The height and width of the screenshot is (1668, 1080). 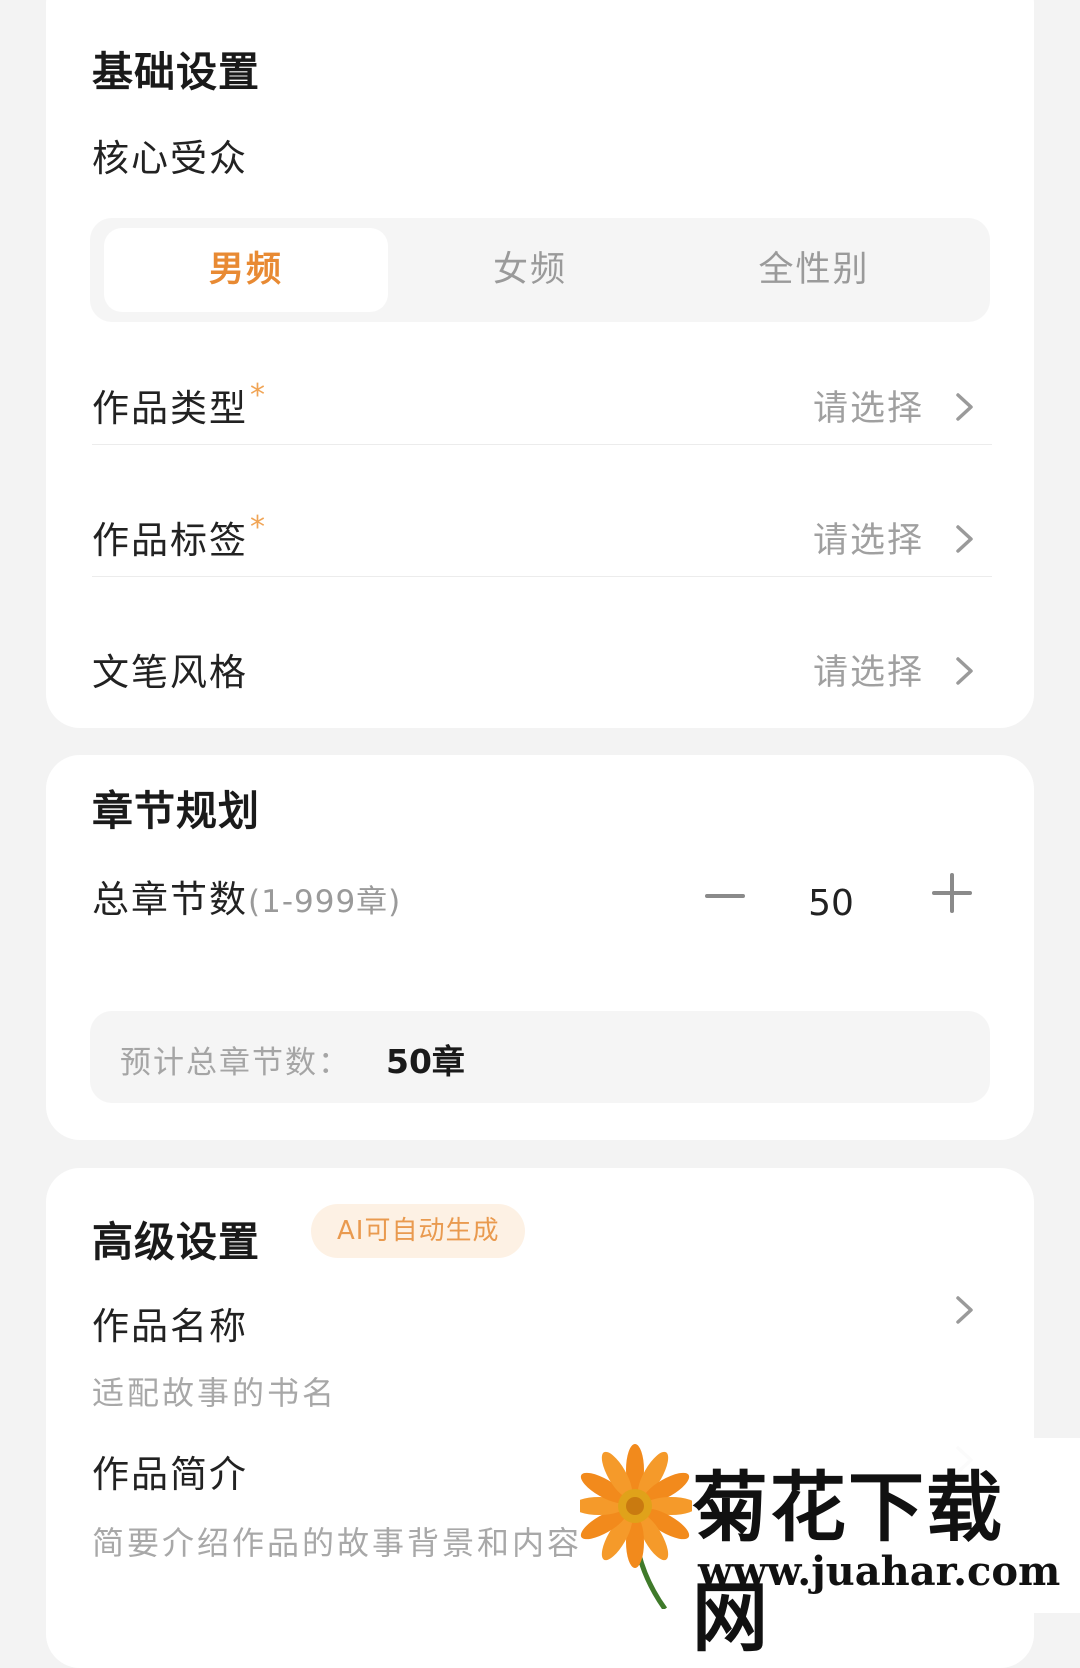 I want to click on audience-option-female: 女频, so click(x=530, y=270).